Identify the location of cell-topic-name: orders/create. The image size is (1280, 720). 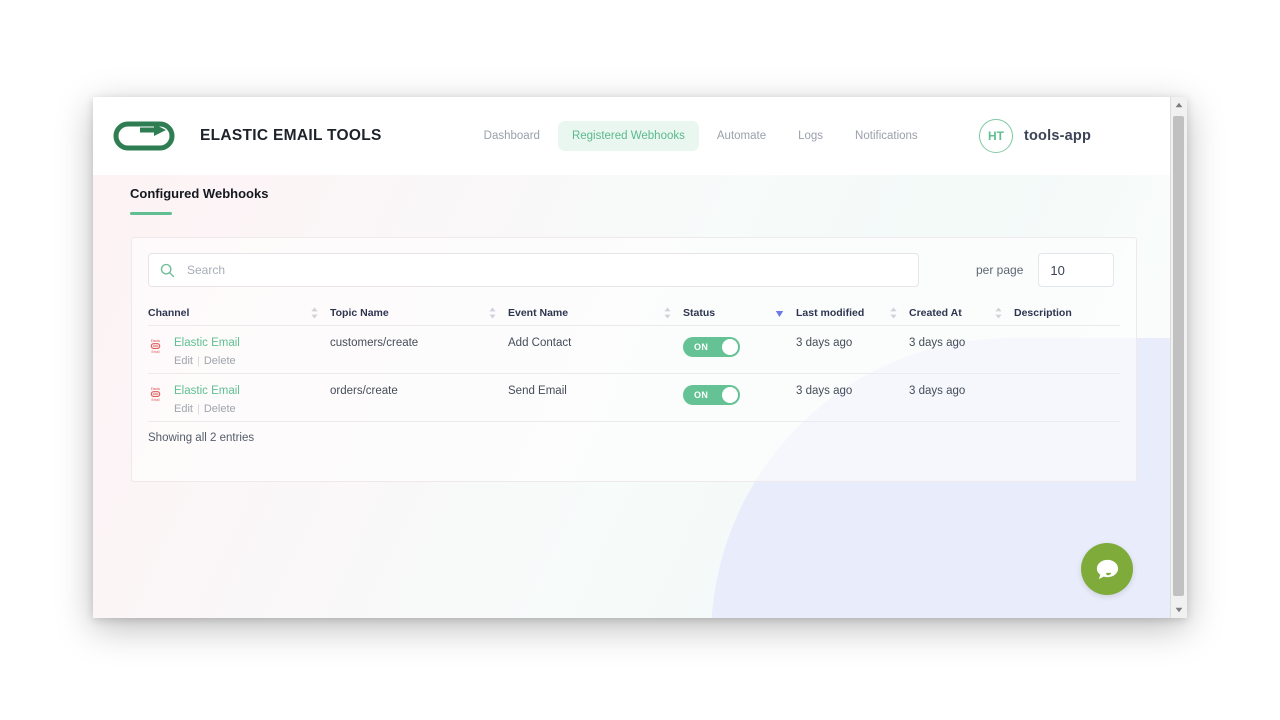
(364, 391).